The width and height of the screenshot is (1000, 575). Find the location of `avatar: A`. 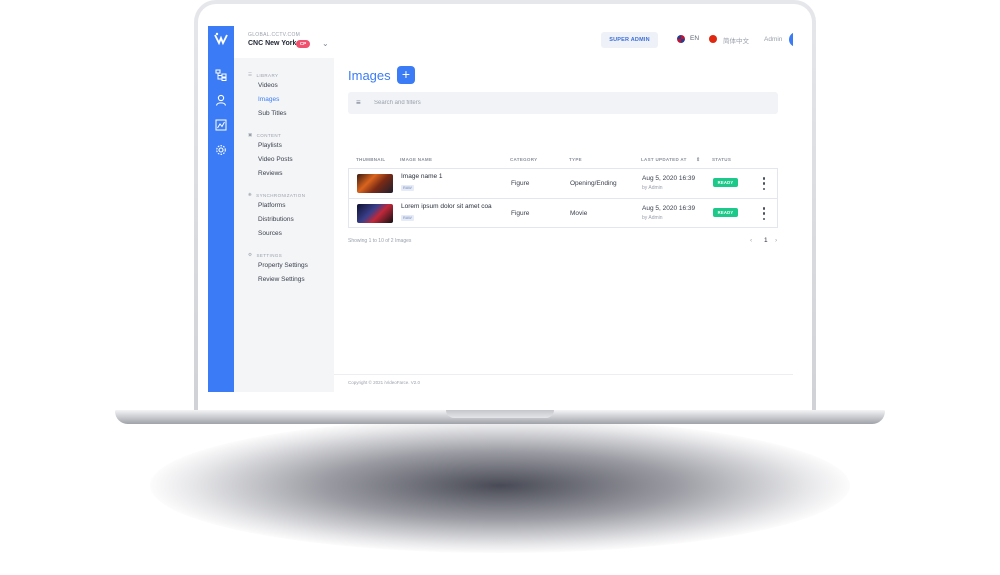

avatar: A is located at coordinates (791, 39).